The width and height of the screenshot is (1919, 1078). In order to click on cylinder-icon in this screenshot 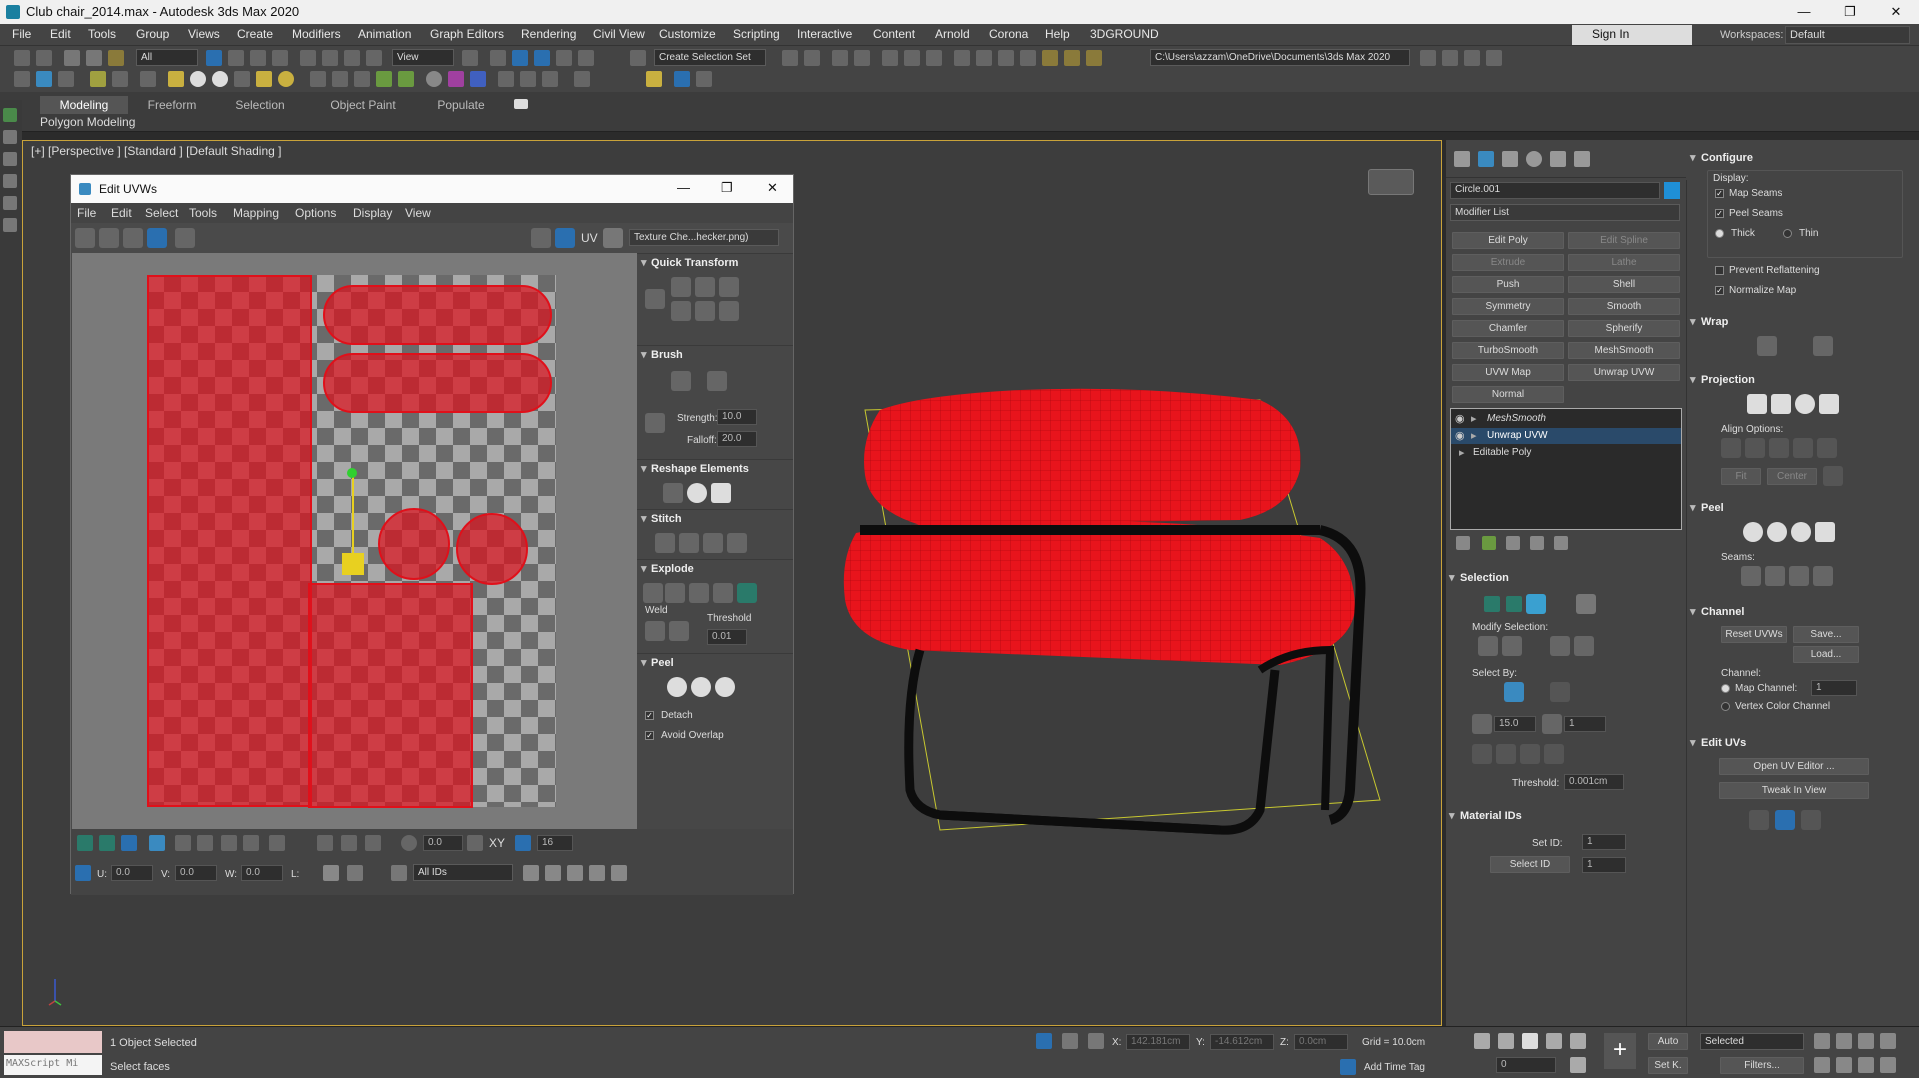, I will do `click(220, 79)`.